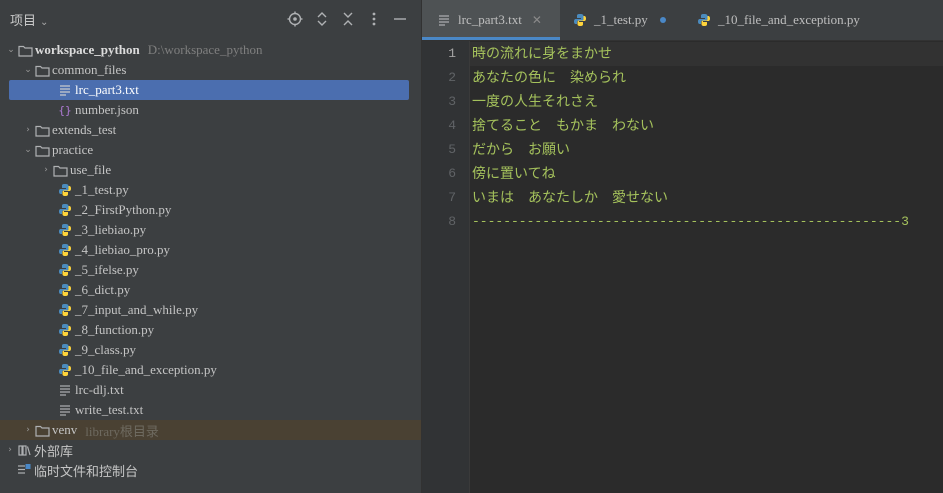 This screenshot has width=943, height=493. What do you see at coordinates (86, 472) in the screenshot?
I see `tree-item-label: 临时文件和控制台` at bounding box center [86, 472].